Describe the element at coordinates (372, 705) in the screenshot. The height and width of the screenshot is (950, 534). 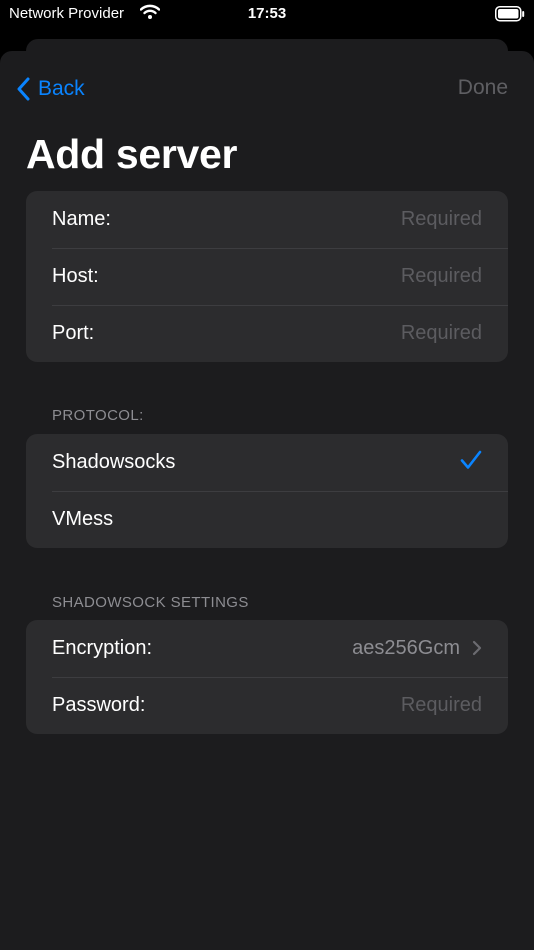
I see `password-input` at that location.